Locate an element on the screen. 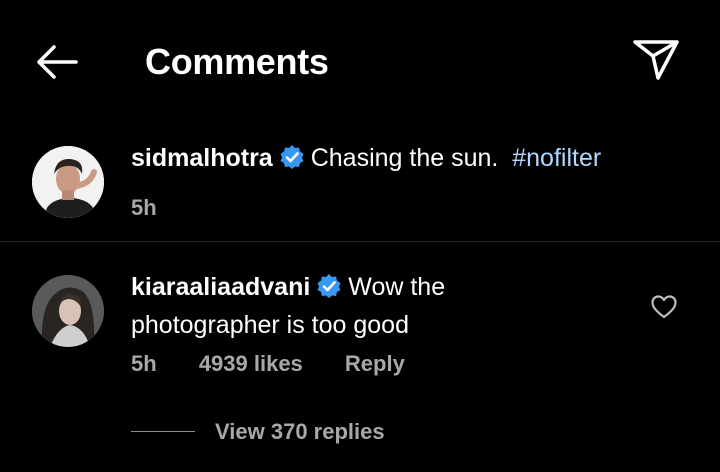 The width and height of the screenshot is (720, 472). caption-avatar is located at coordinates (68, 182).